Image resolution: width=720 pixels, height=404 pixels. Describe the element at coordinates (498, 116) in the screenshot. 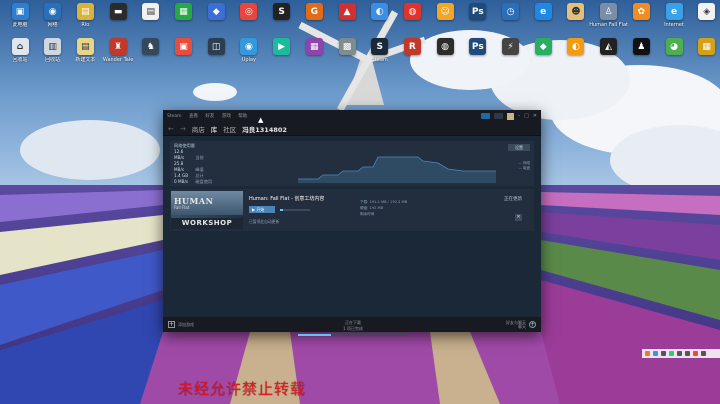

I see `message-icon` at that location.